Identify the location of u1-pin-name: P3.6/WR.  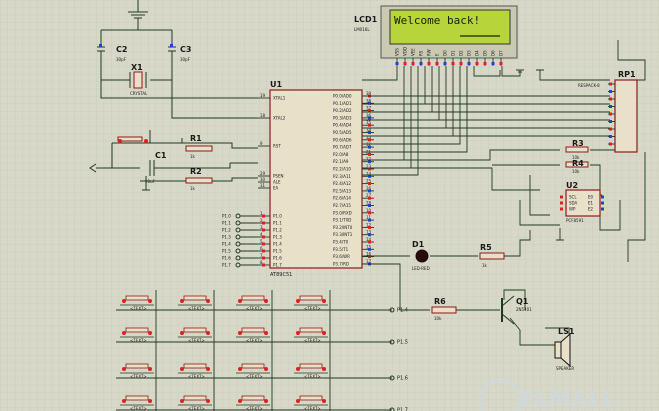
(341, 256).